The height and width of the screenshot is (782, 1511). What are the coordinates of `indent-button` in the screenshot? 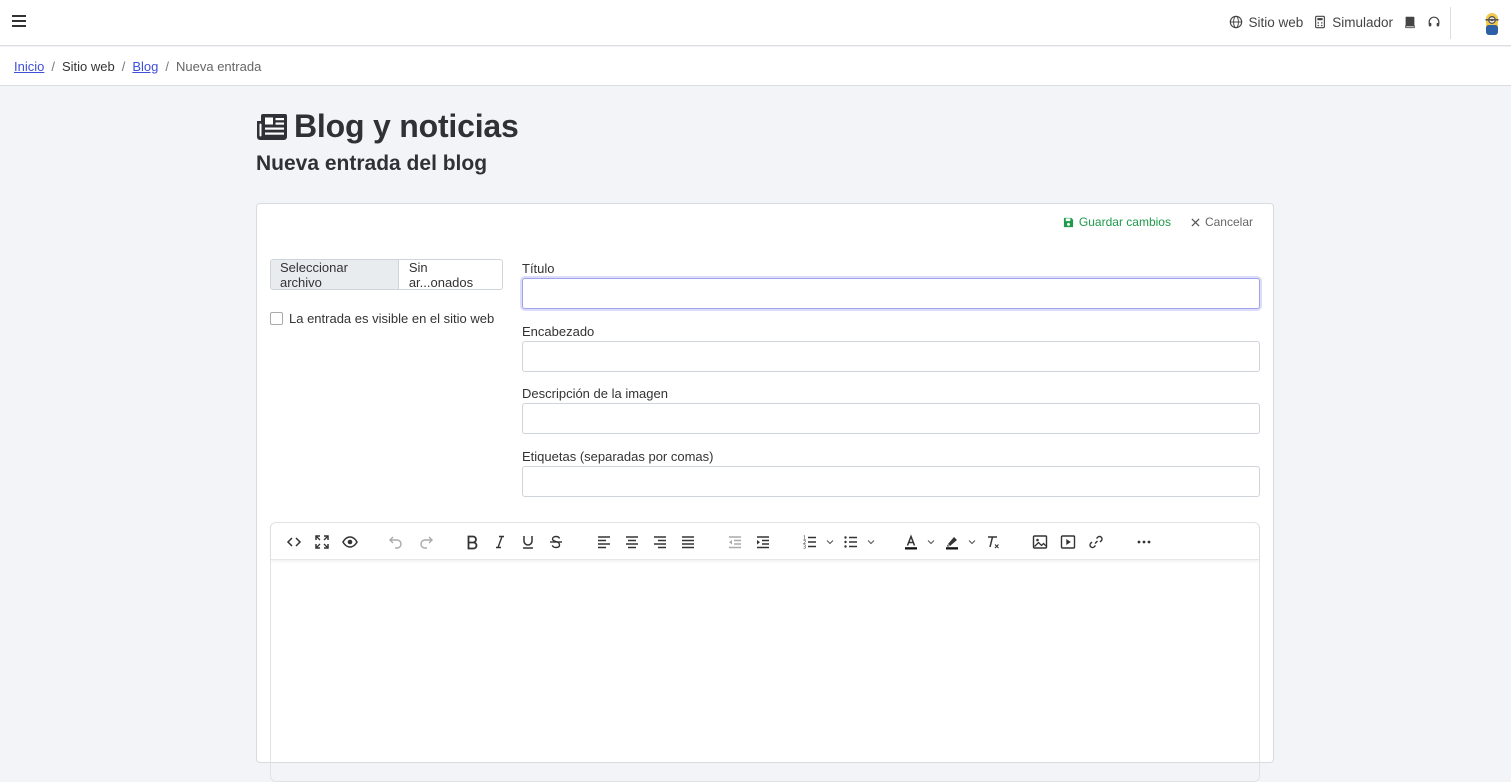 It's located at (763, 542).